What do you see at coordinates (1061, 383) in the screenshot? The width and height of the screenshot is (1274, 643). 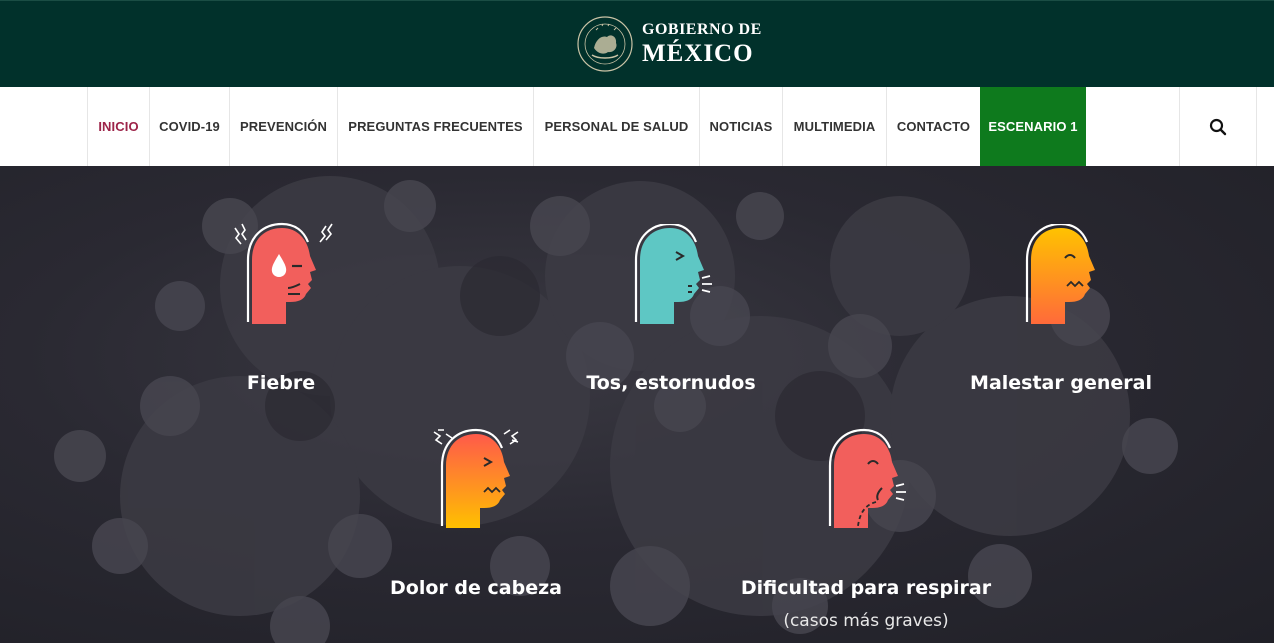 I see `symptom-label-malestar: Malestar general` at bounding box center [1061, 383].